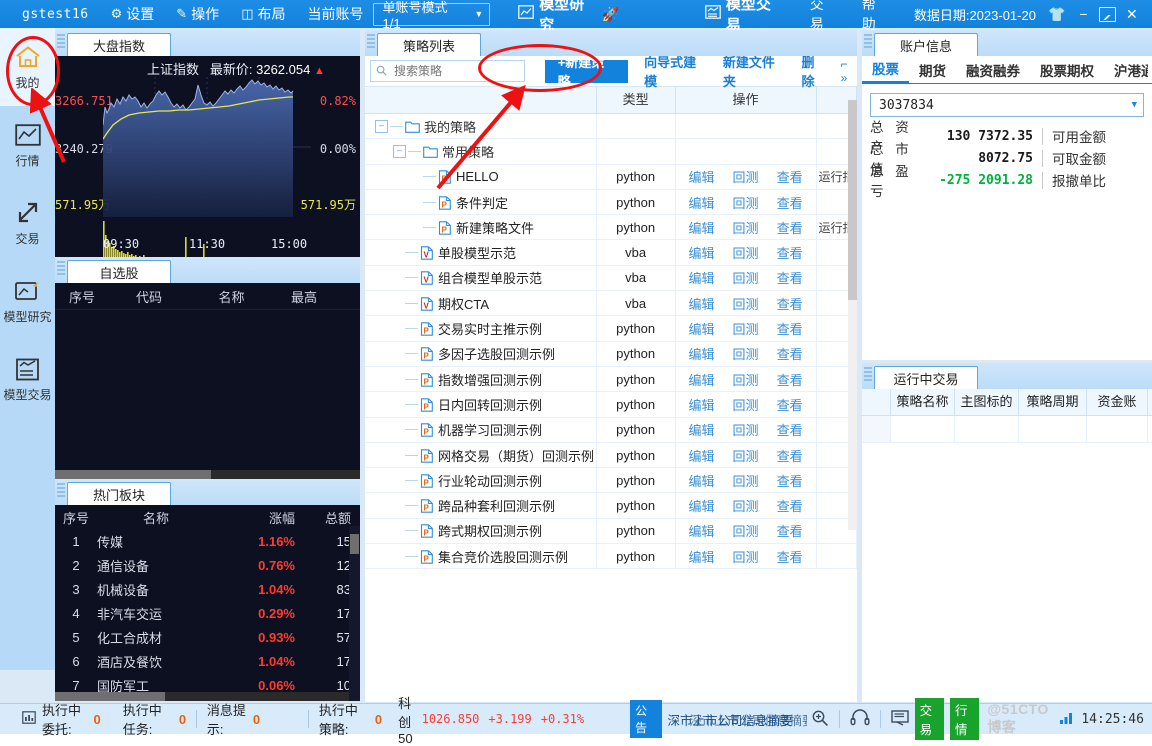  I want to click on strategy-name-cell: P 机器学习回测示例, so click(481, 429).